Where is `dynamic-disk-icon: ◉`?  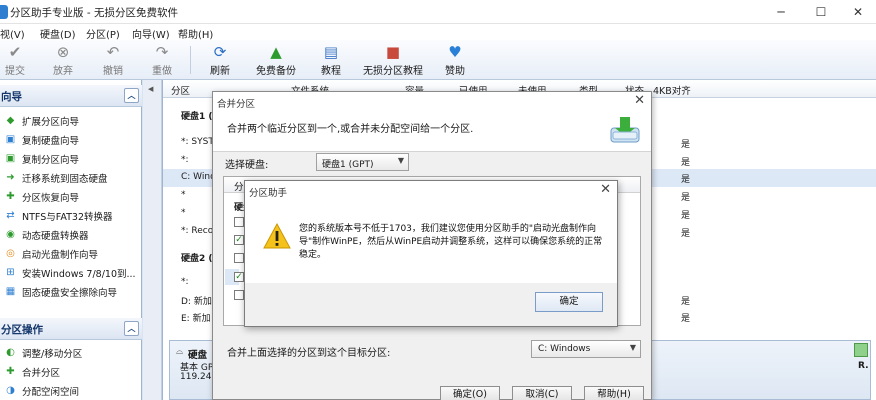 dynamic-disk-icon: ◉ is located at coordinates (10, 234).